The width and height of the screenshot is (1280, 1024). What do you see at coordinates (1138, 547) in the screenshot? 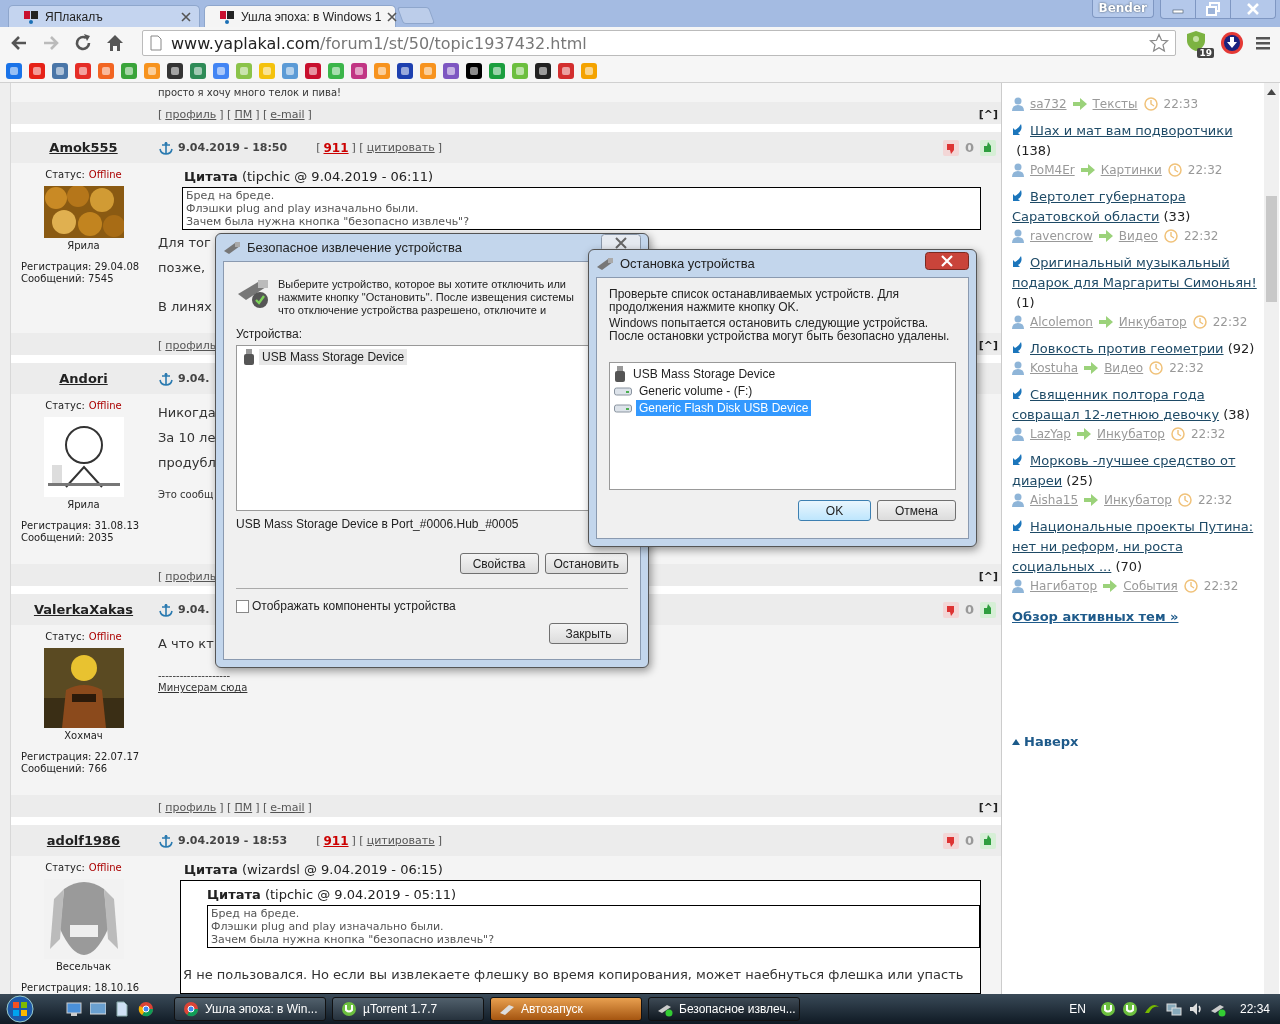
I see `topic-link: Национальные проекты Путина: нет ни реформ, ни роста социальных ... (70)` at bounding box center [1138, 547].